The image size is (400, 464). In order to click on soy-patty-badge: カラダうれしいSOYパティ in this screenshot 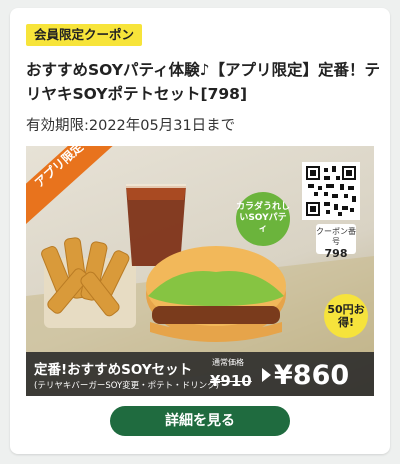, I will do `click(263, 219)`.